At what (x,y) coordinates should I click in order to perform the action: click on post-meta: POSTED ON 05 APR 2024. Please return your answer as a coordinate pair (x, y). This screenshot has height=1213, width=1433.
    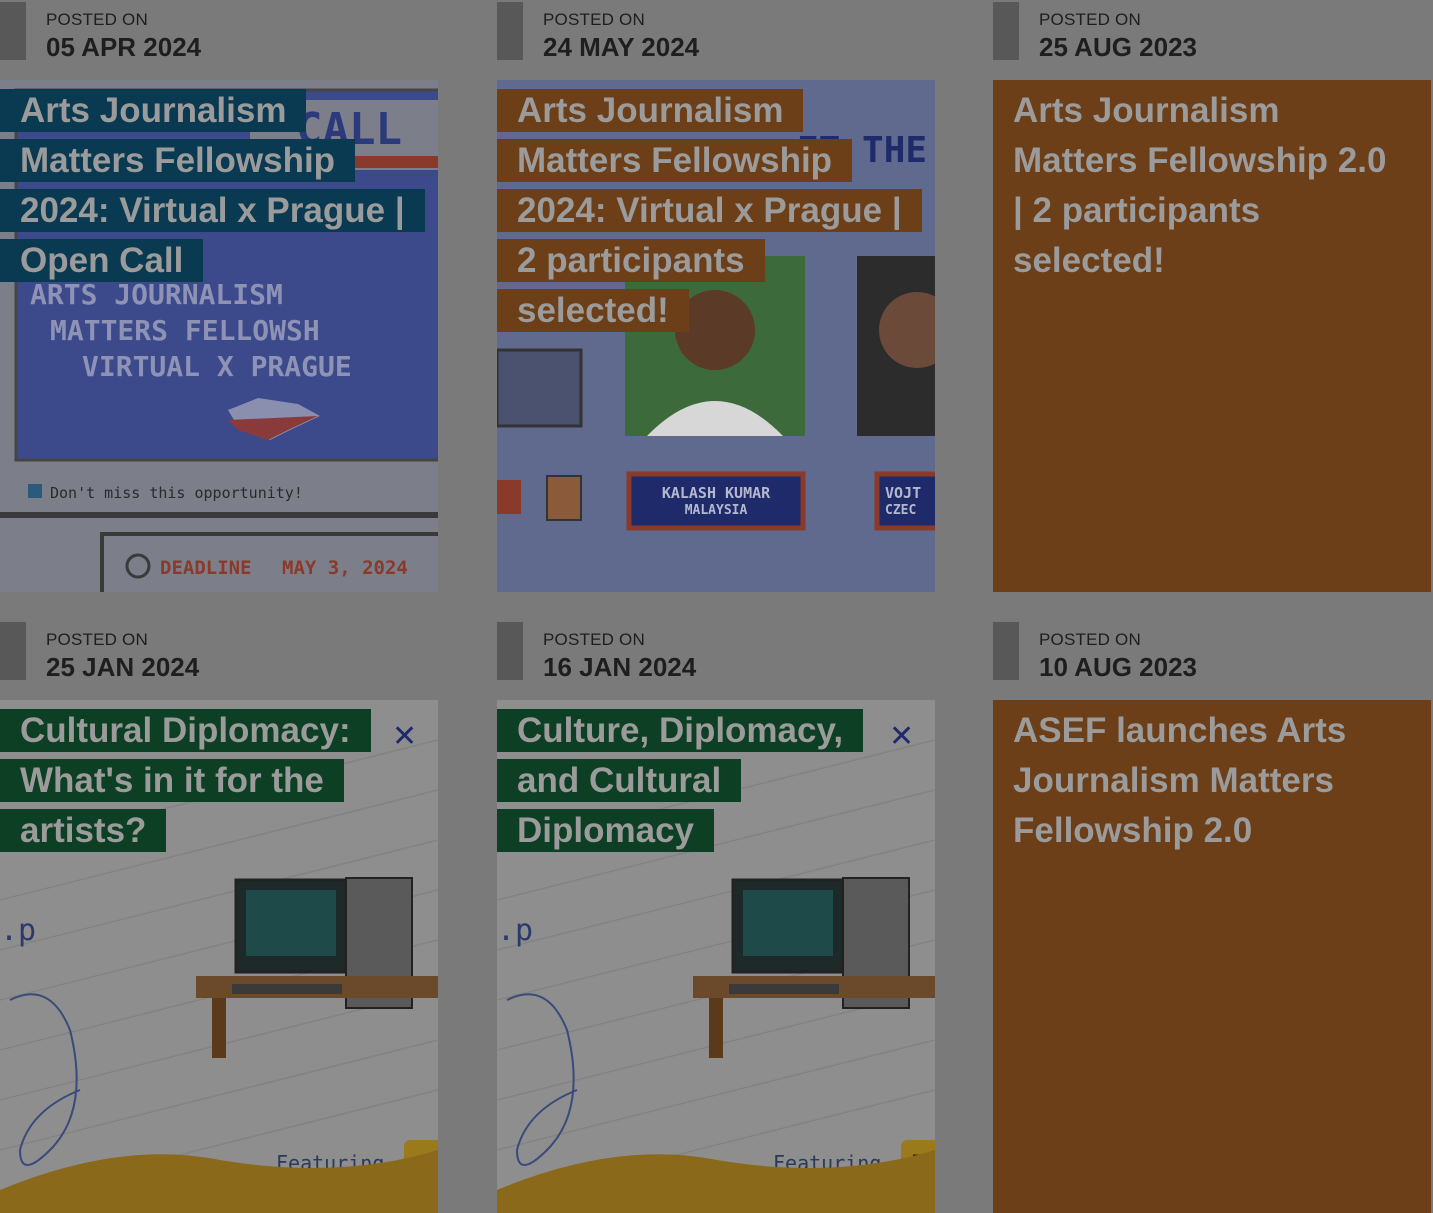
    Looking at the image, I should click on (219, 40).